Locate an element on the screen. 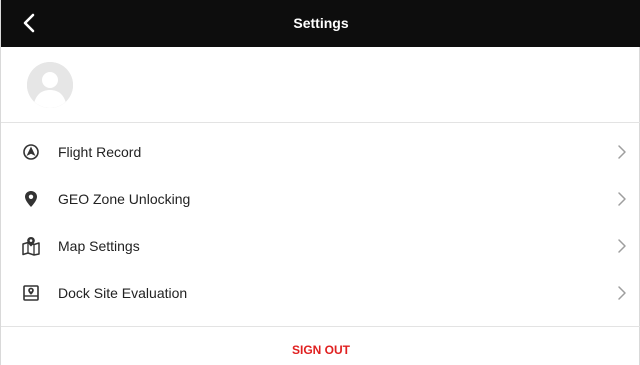 This screenshot has width=640, height=365. signout-section: SIGN OUT is located at coordinates (320, 345).